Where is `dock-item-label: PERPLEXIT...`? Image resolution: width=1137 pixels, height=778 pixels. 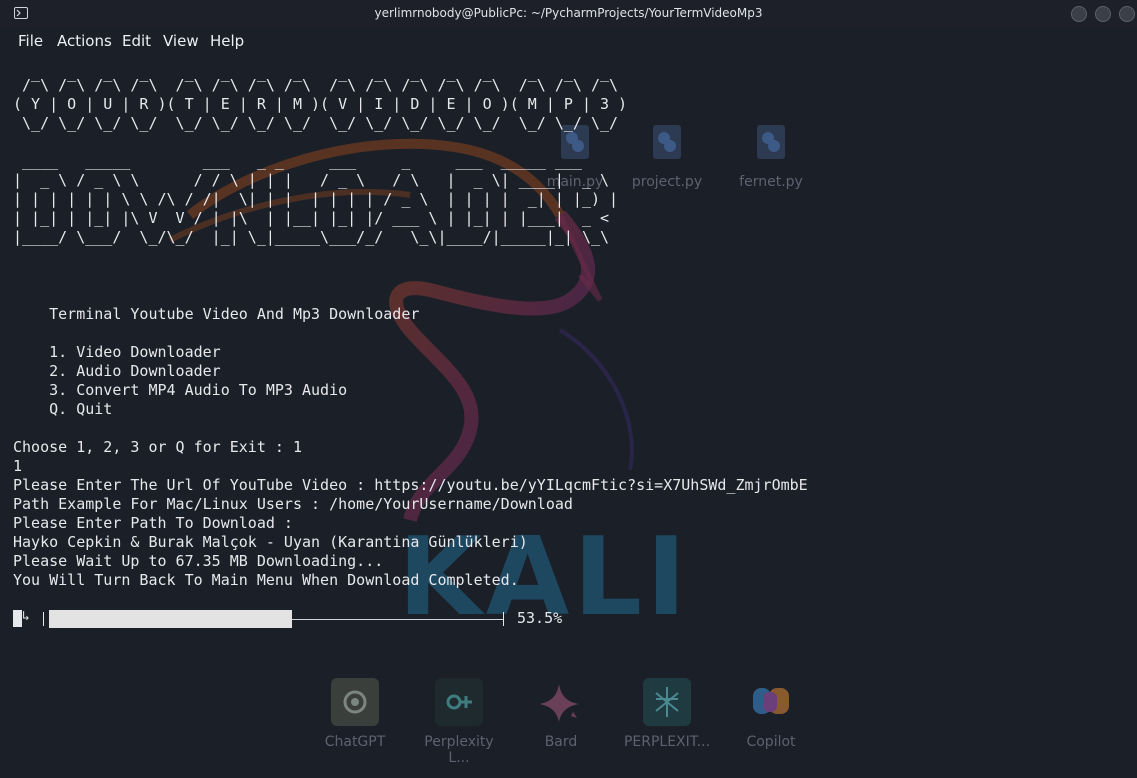 dock-item-label: PERPLEXIT... is located at coordinates (667, 742).